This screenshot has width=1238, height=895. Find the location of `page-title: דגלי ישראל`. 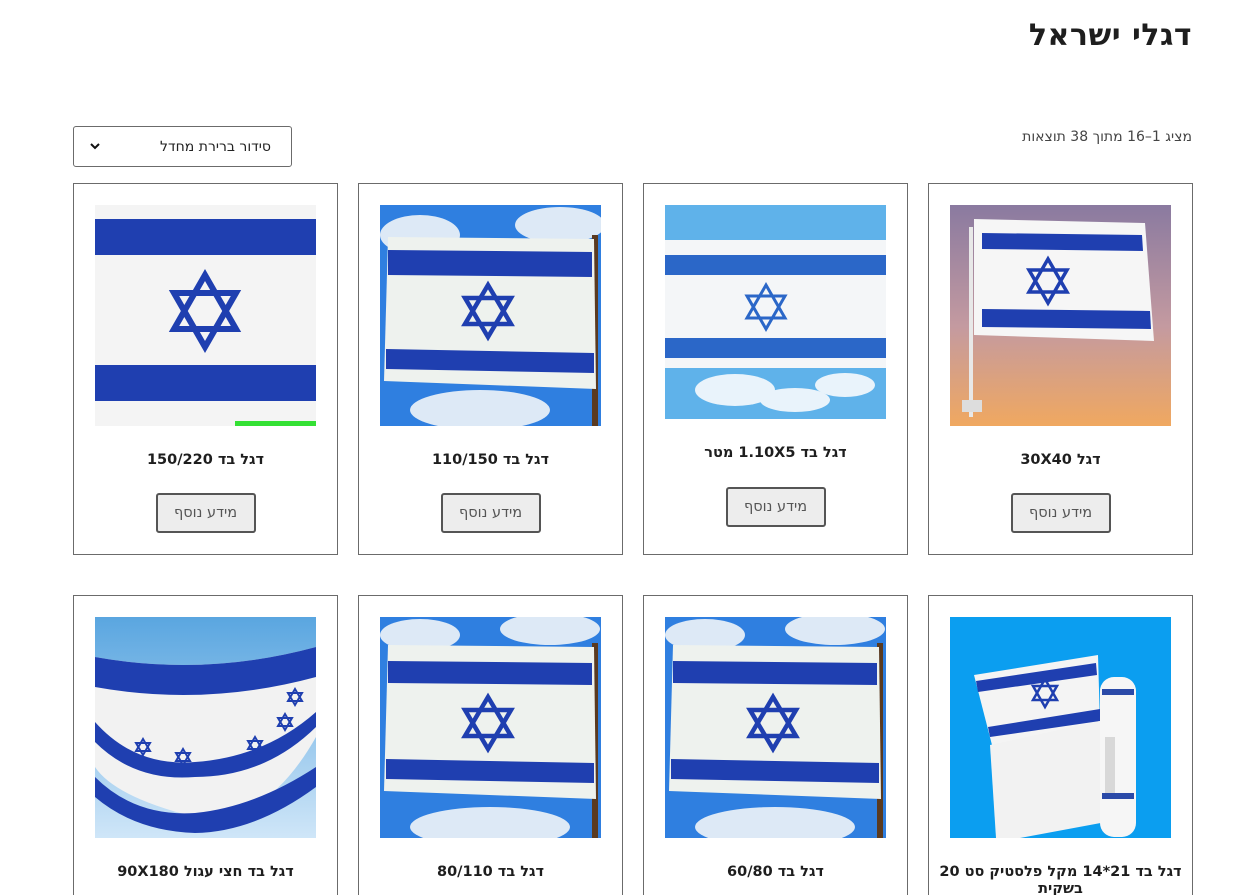

page-title: דגלי ישראל is located at coordinates (1110, 35).